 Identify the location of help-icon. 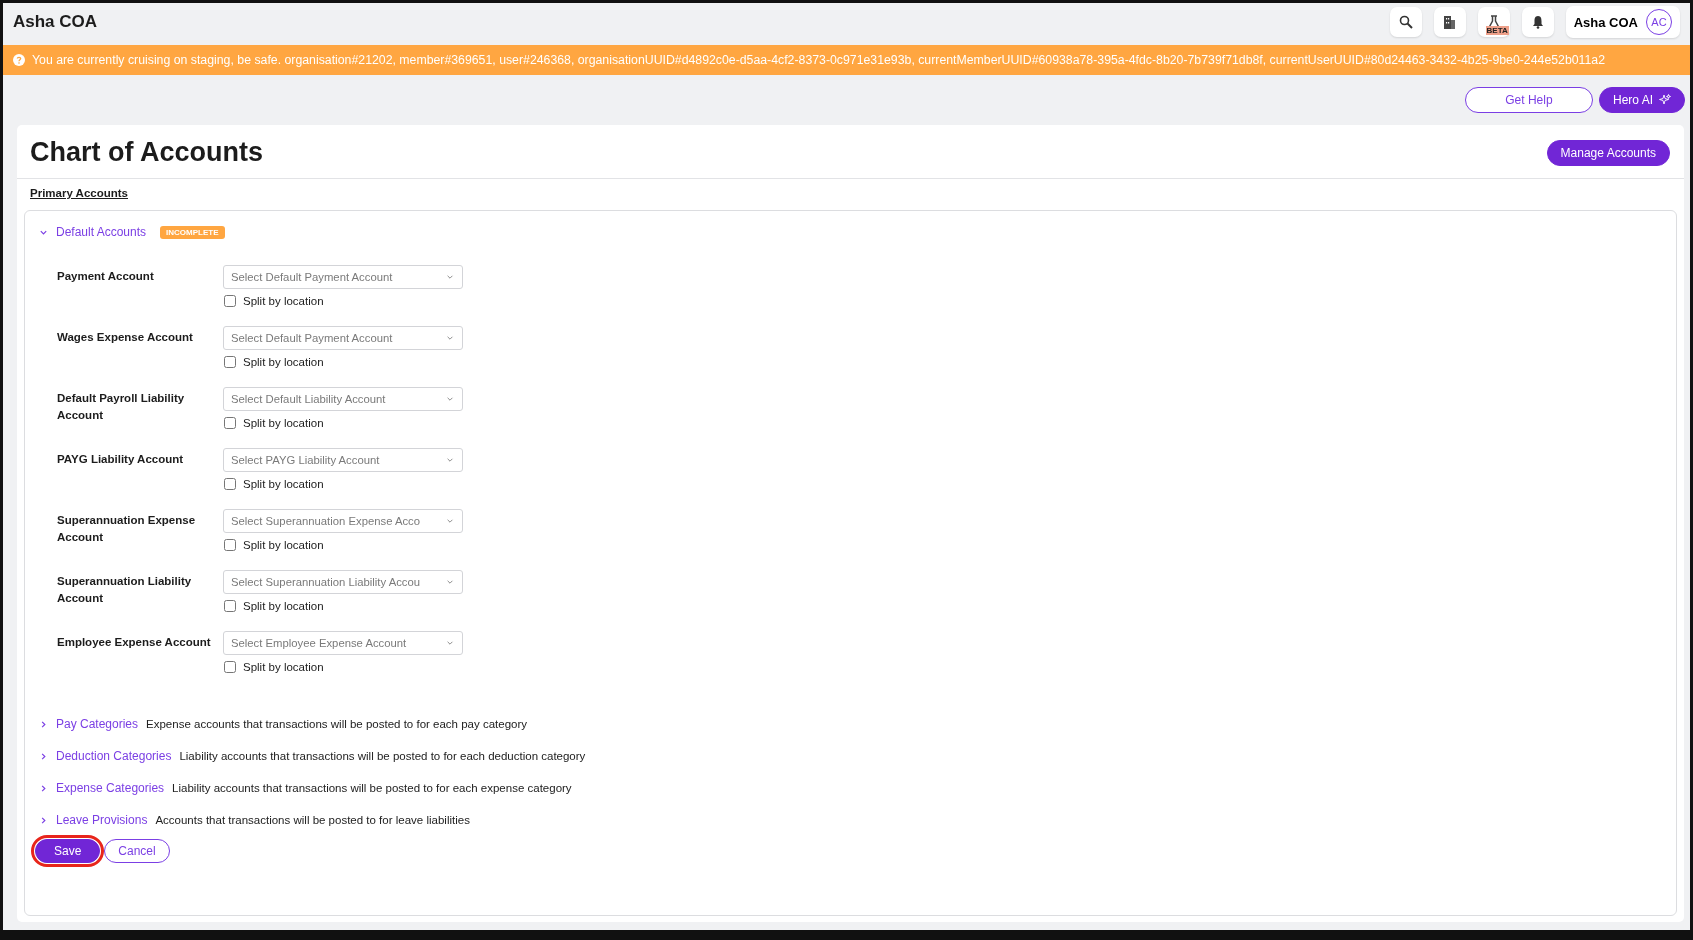
(19, 60).